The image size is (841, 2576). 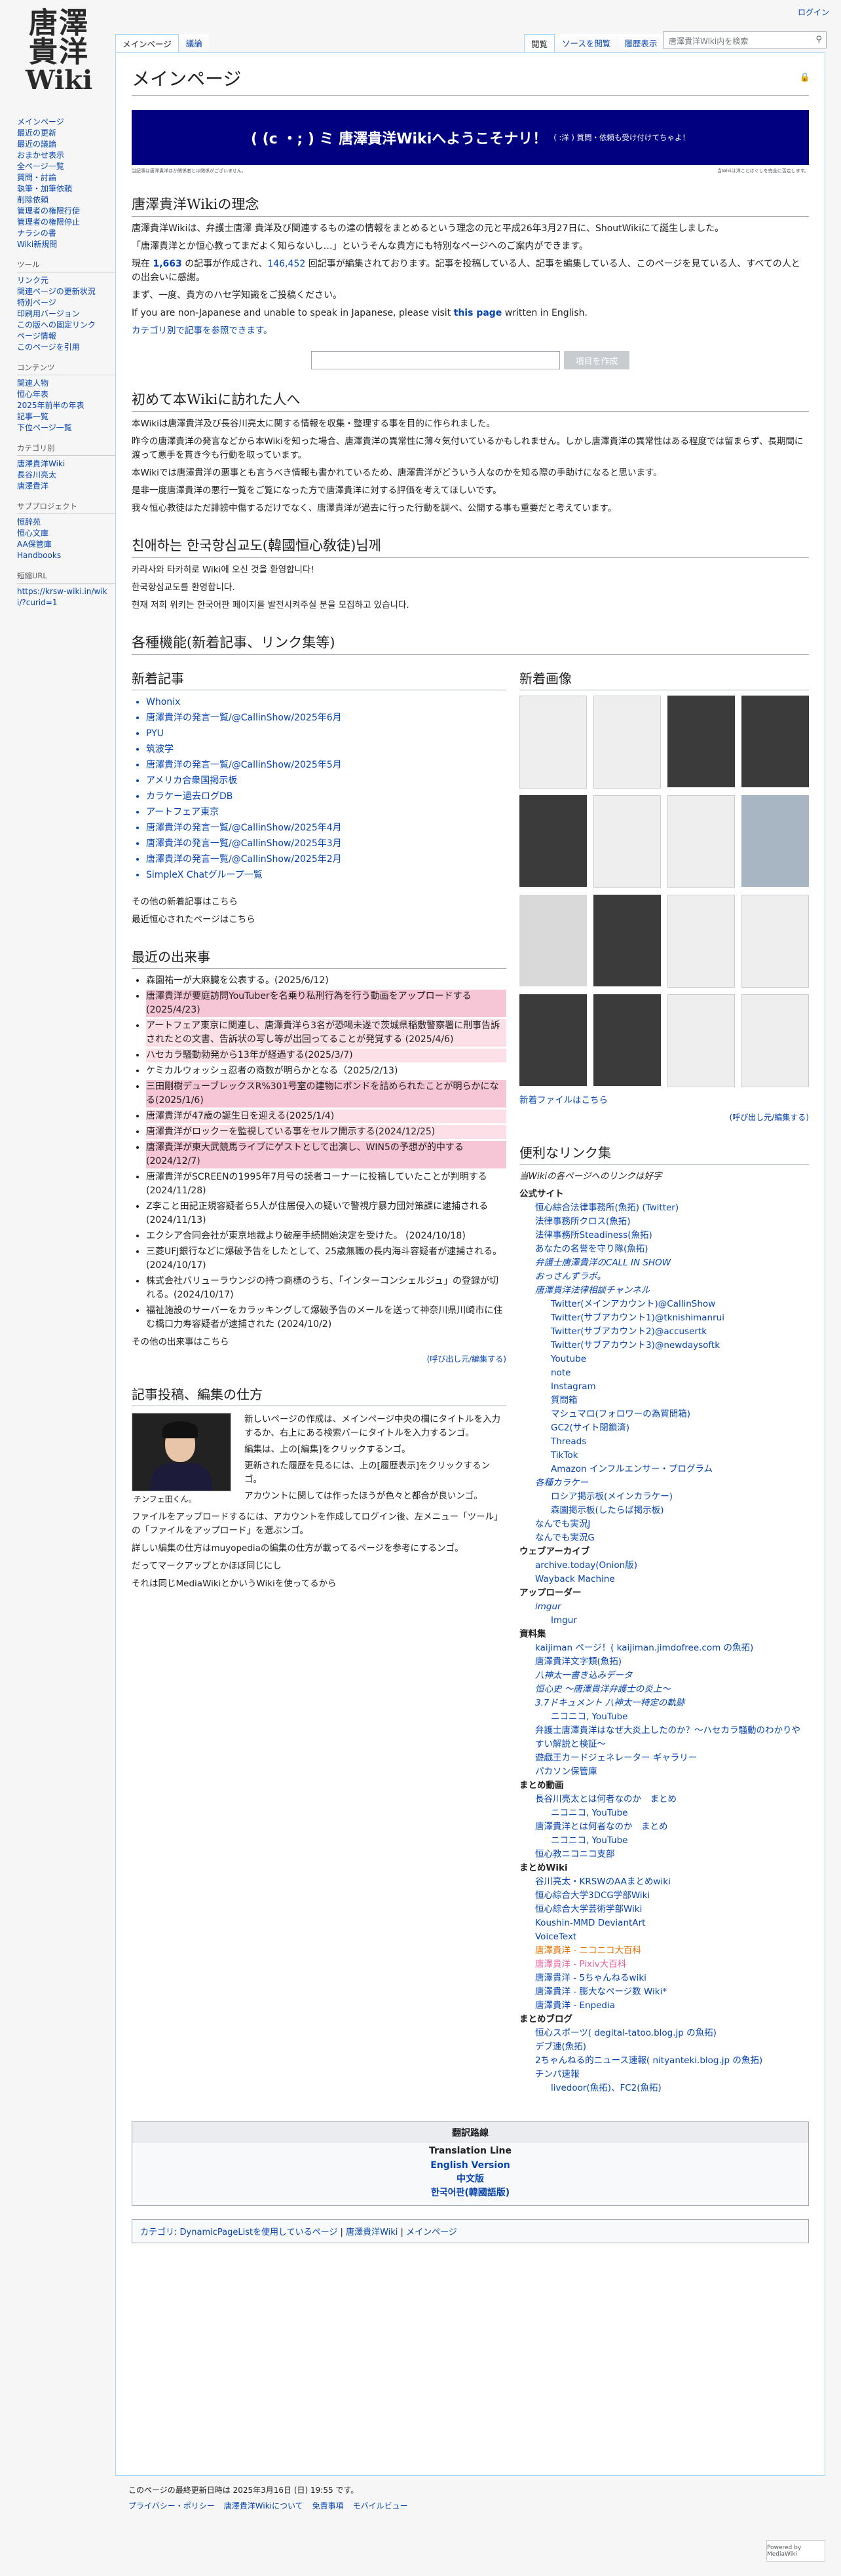 I want to click on external-link: 3.7ドキュメント 八神太一特定の軌跡, so click(x=664, y=1703).